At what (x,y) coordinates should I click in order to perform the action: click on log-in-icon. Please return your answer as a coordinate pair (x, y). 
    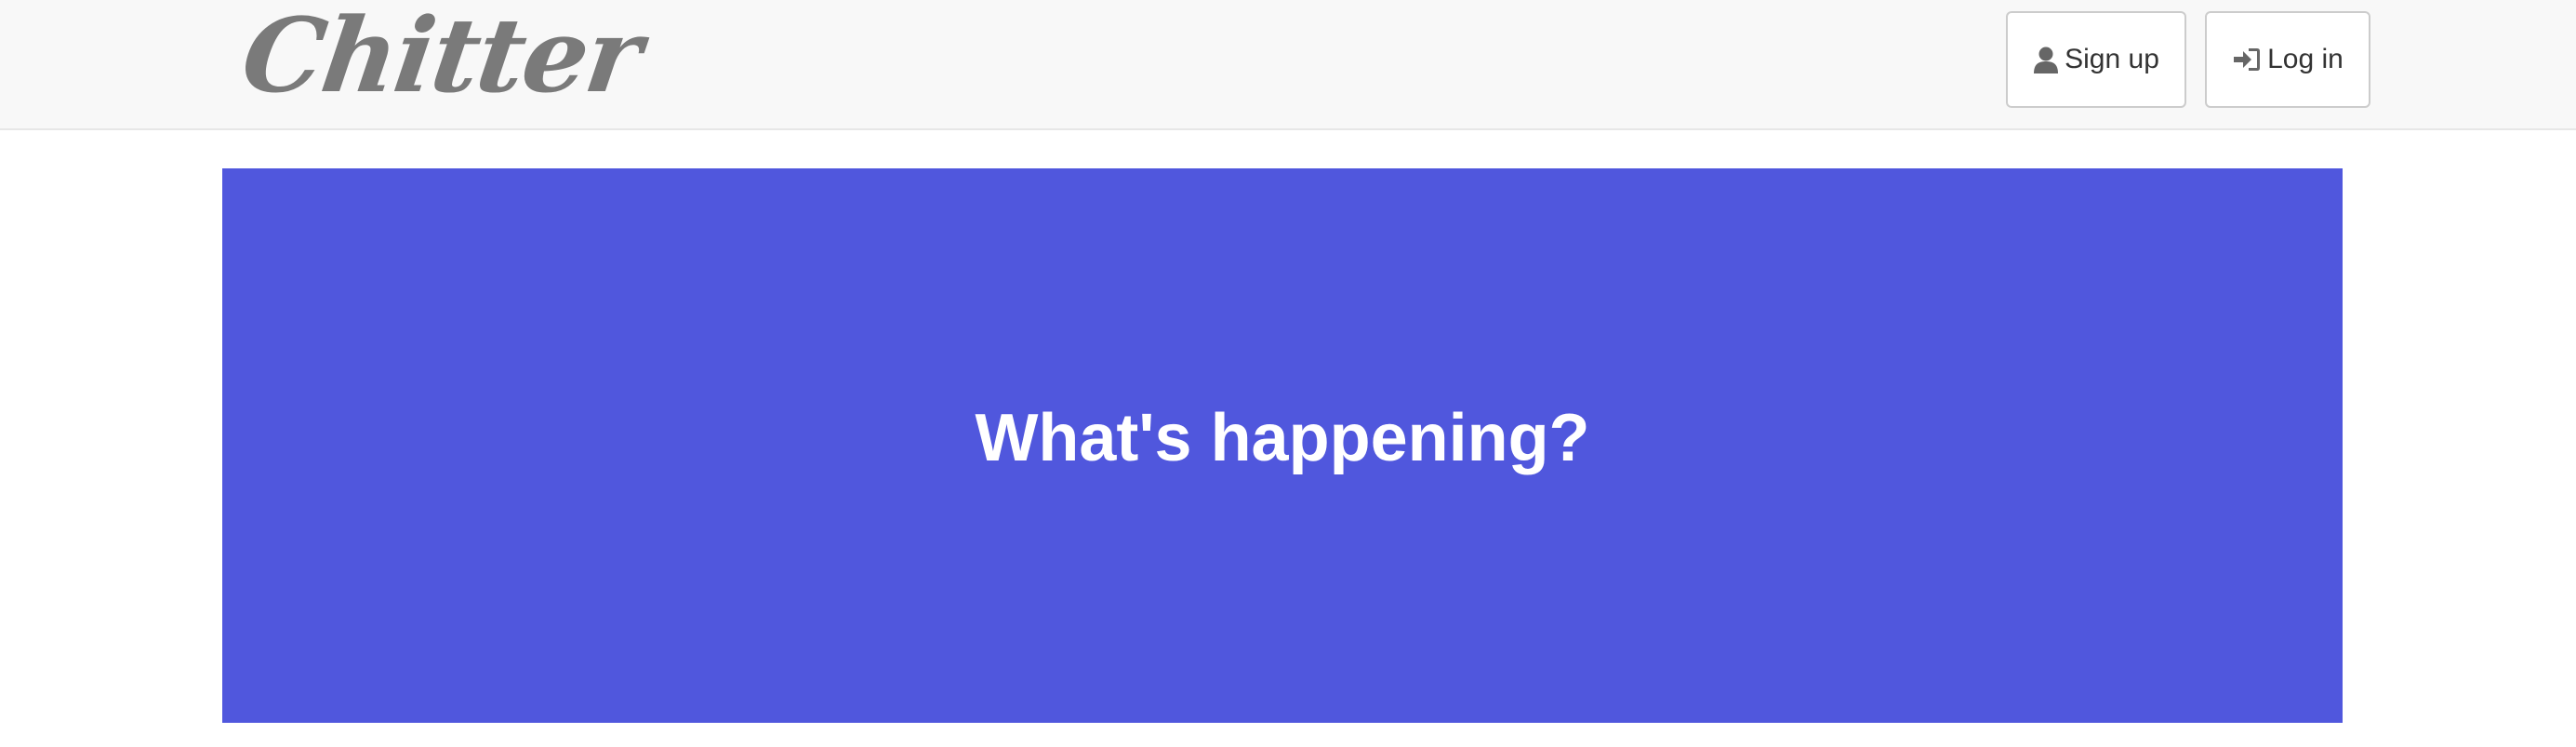
    Looking at the image, I should click on (2247, 60).